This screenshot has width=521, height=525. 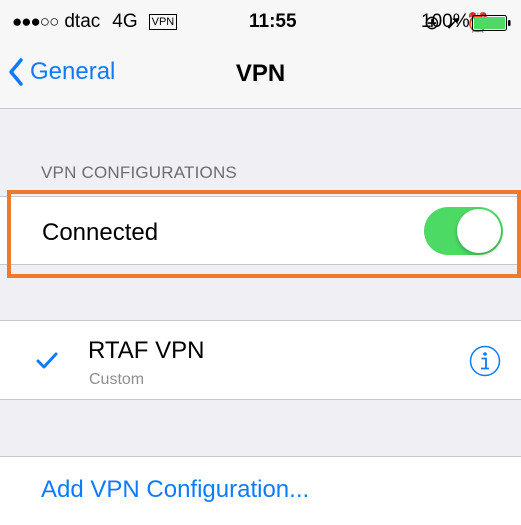 What do you see at coordinates (125, 21) in the screenshot?
I see `network-type: 4G` at bounding box center [125, 21].